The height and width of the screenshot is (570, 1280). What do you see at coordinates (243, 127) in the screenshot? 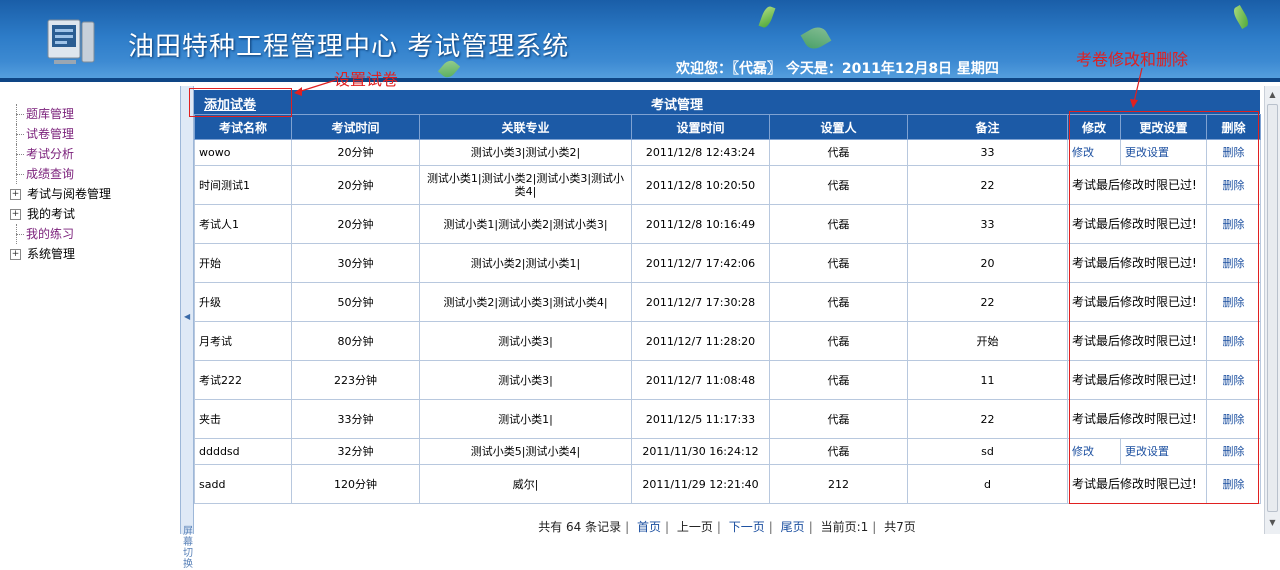
I see `column-header: 考试名称` at bounding box center [243, 127].